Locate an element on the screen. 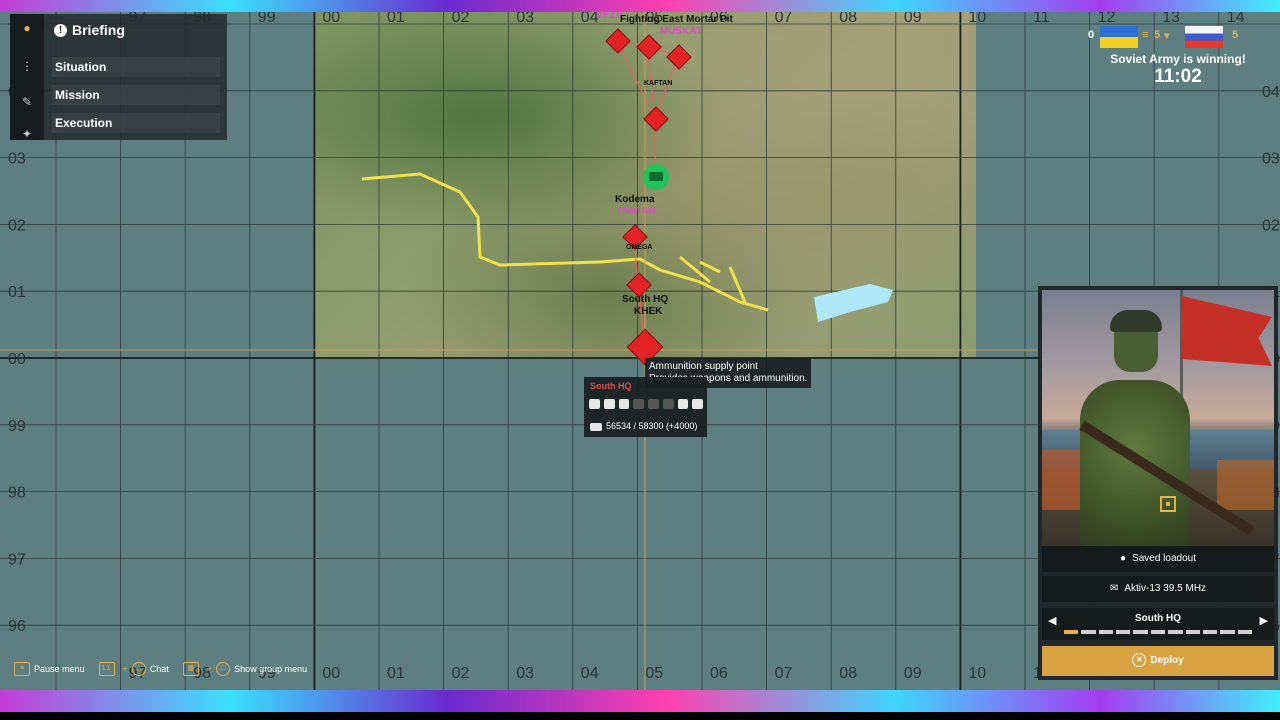 Image resolution: width=1280 pixels, height=720 pixels. radio-frequency-label: Aktiv-13 39.5 MHz is located at coordinates (1165, 588).